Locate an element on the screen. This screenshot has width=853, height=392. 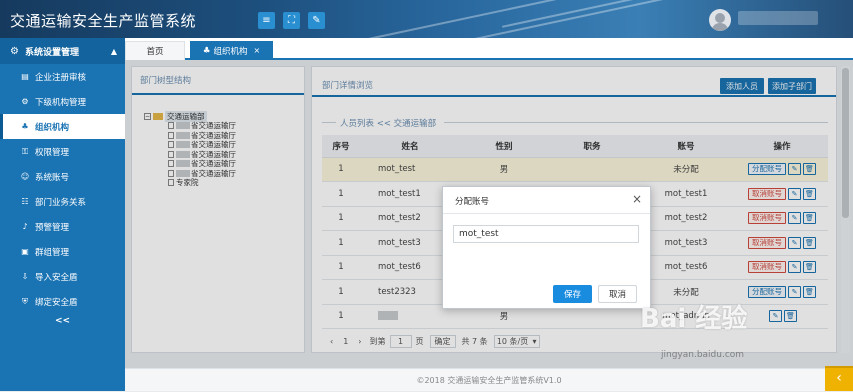
user-name-redacted is located at coordinates (778, 18).